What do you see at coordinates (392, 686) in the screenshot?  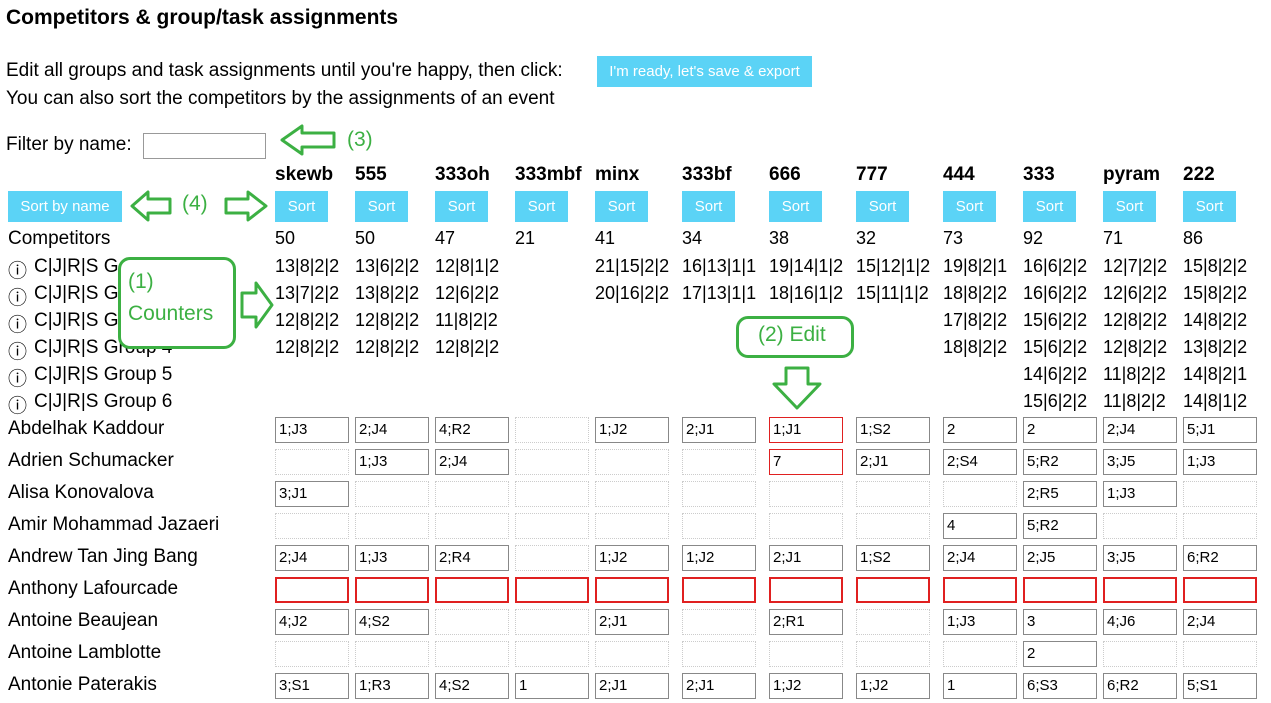 I see `assignment-cell: 1;R3` at bounding box center [392, 686].